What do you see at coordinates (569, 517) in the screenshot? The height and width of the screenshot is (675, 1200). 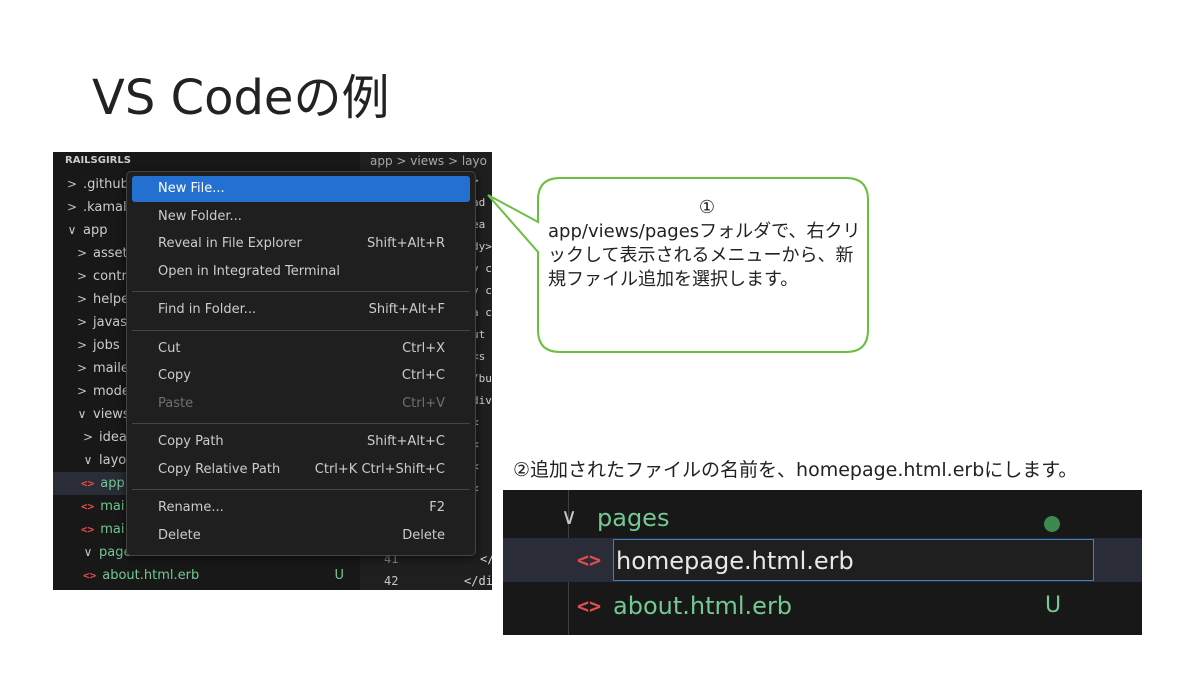 I see `chevron-down-icon: ∨` at bounding box center [569, 517].